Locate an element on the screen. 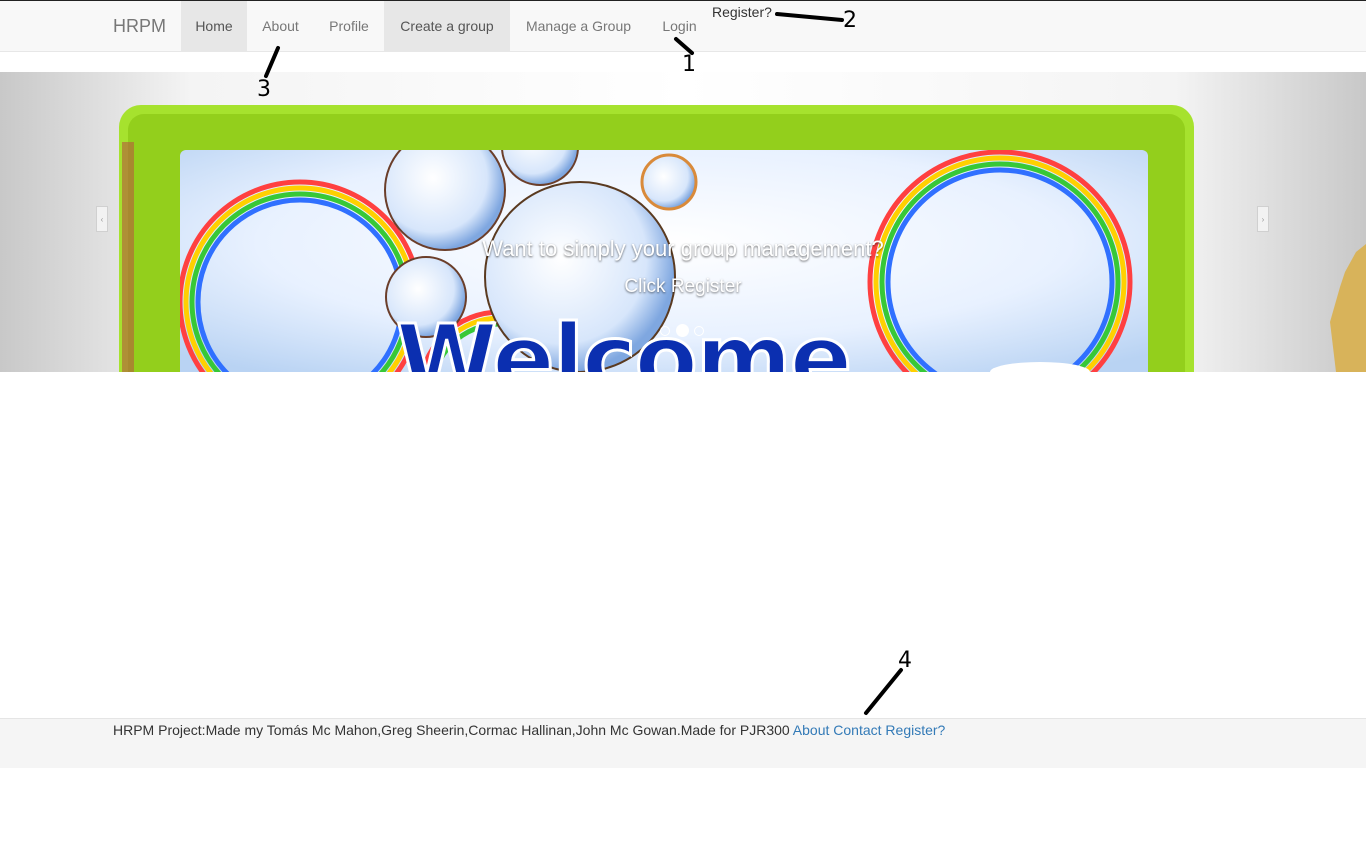  nav-create-group: Create a group is located at coordinates (447, 26).